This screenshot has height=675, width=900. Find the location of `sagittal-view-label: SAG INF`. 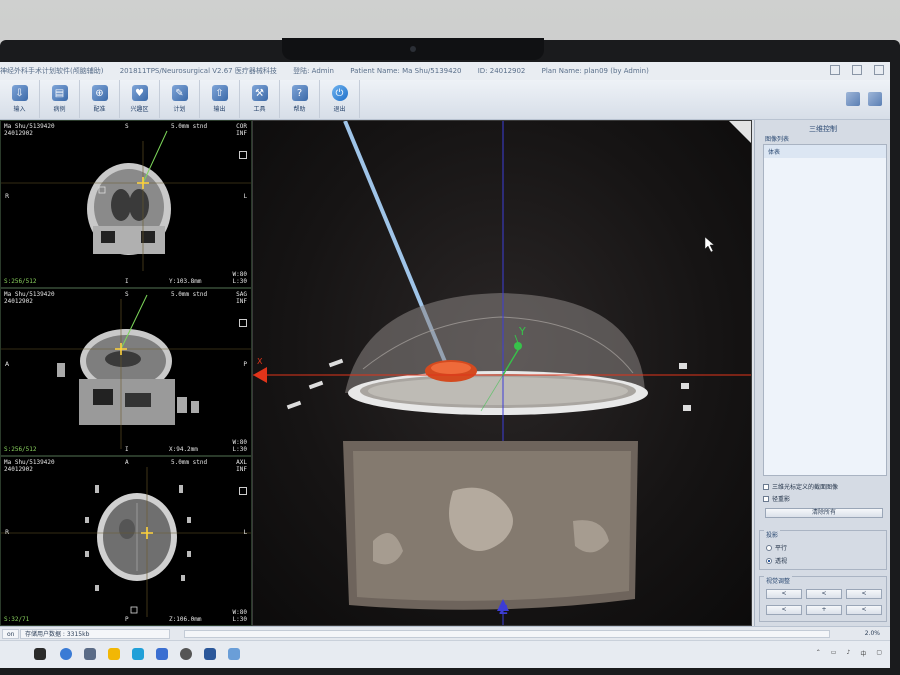

sagittal-view-label: SAG INF is located at coordinates (241, 298).